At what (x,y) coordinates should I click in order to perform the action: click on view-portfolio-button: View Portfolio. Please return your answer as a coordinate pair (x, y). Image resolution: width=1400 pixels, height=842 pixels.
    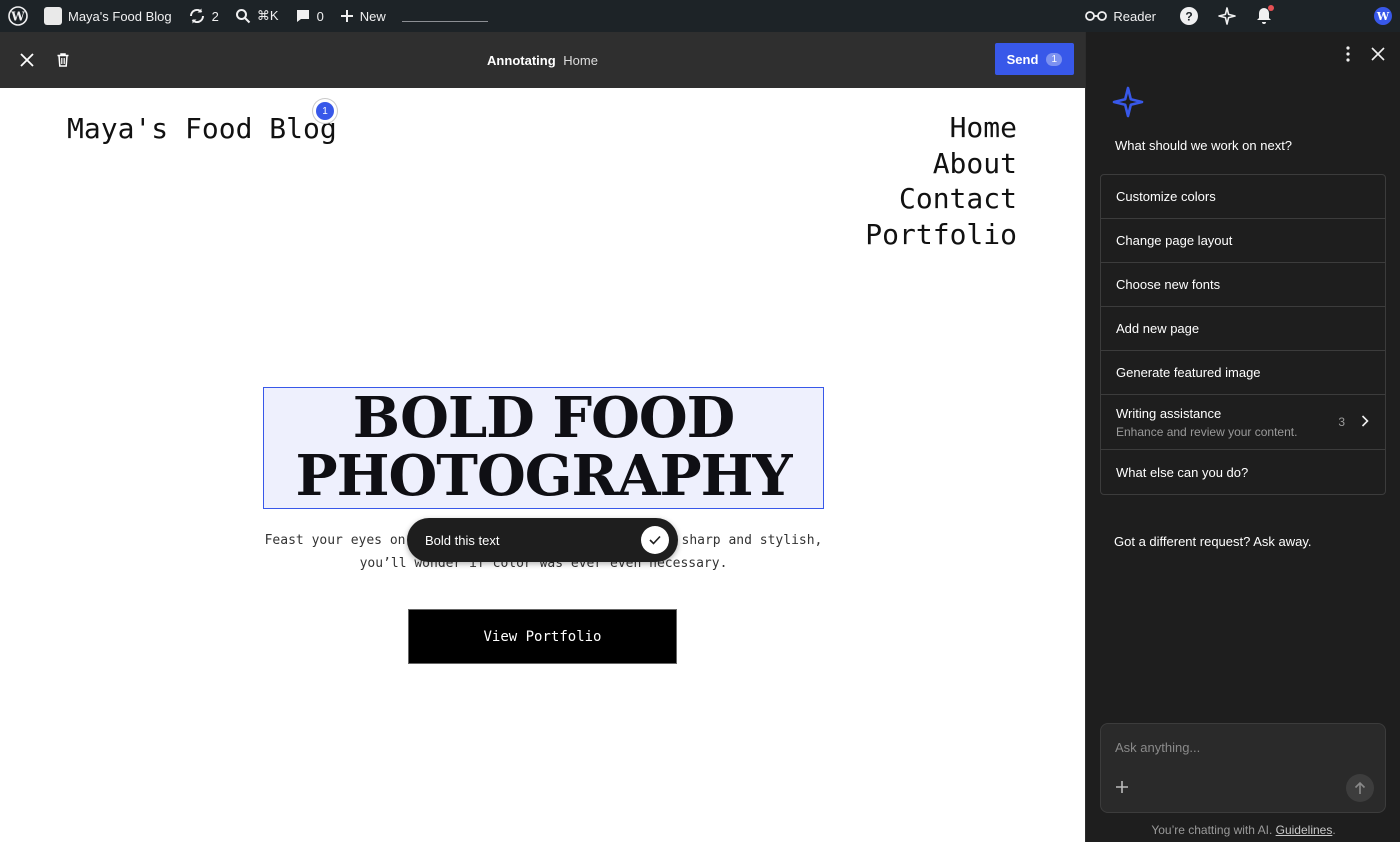
    Looking at the image, I should click on (542, 636).